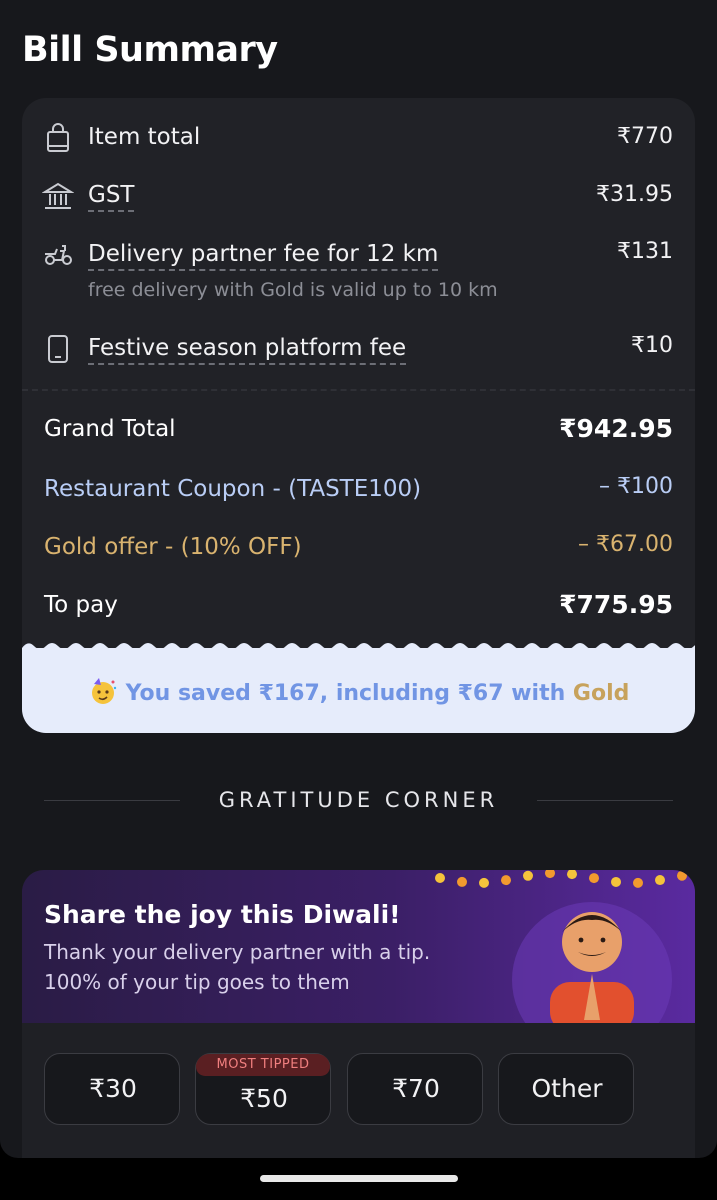 This screenshot has width=717, height=1200. I want to click on most-tipped-badge: MOST TIPPED, so click(263, 1065).